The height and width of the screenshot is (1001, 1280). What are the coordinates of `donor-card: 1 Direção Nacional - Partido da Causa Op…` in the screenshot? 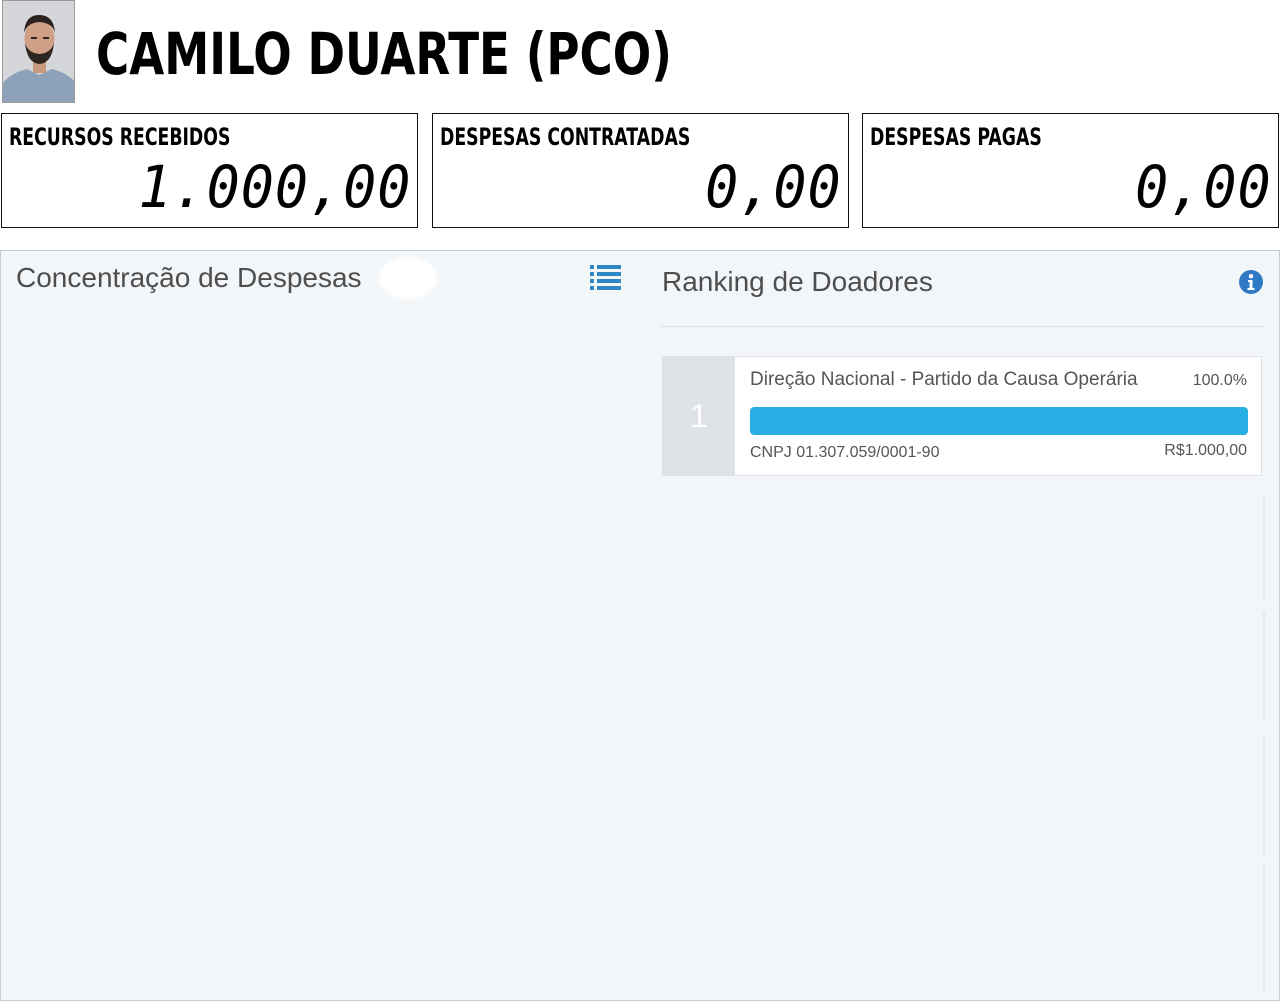 It's located at (962, 416).